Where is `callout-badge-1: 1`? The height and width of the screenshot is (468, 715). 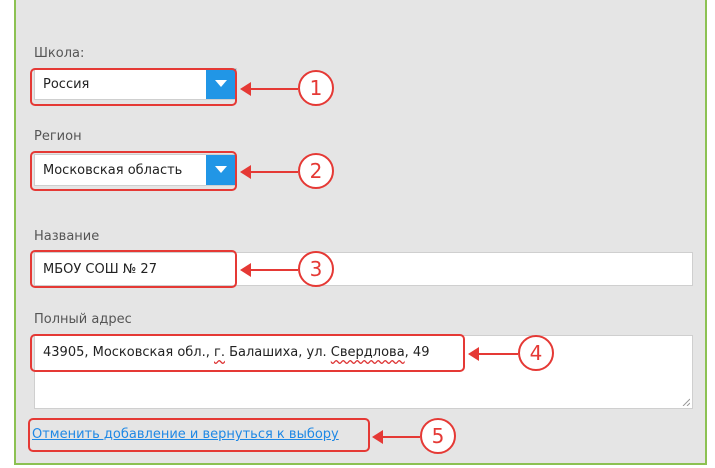
callout-badge-1: 1 is located at coordinates (316, 88).